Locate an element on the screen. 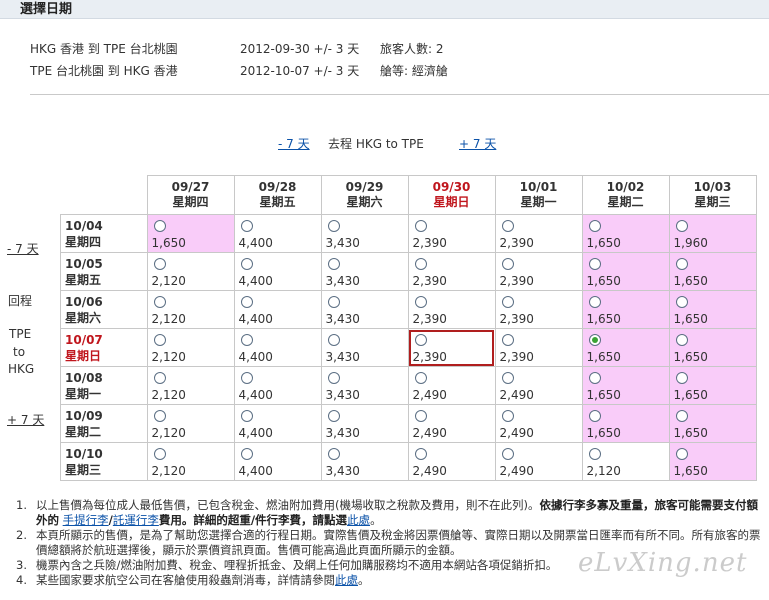 The height and width of the screenshot is (600, 769). outbound-prev-week-link: - 7 天 is located at coordinates (294, 143).